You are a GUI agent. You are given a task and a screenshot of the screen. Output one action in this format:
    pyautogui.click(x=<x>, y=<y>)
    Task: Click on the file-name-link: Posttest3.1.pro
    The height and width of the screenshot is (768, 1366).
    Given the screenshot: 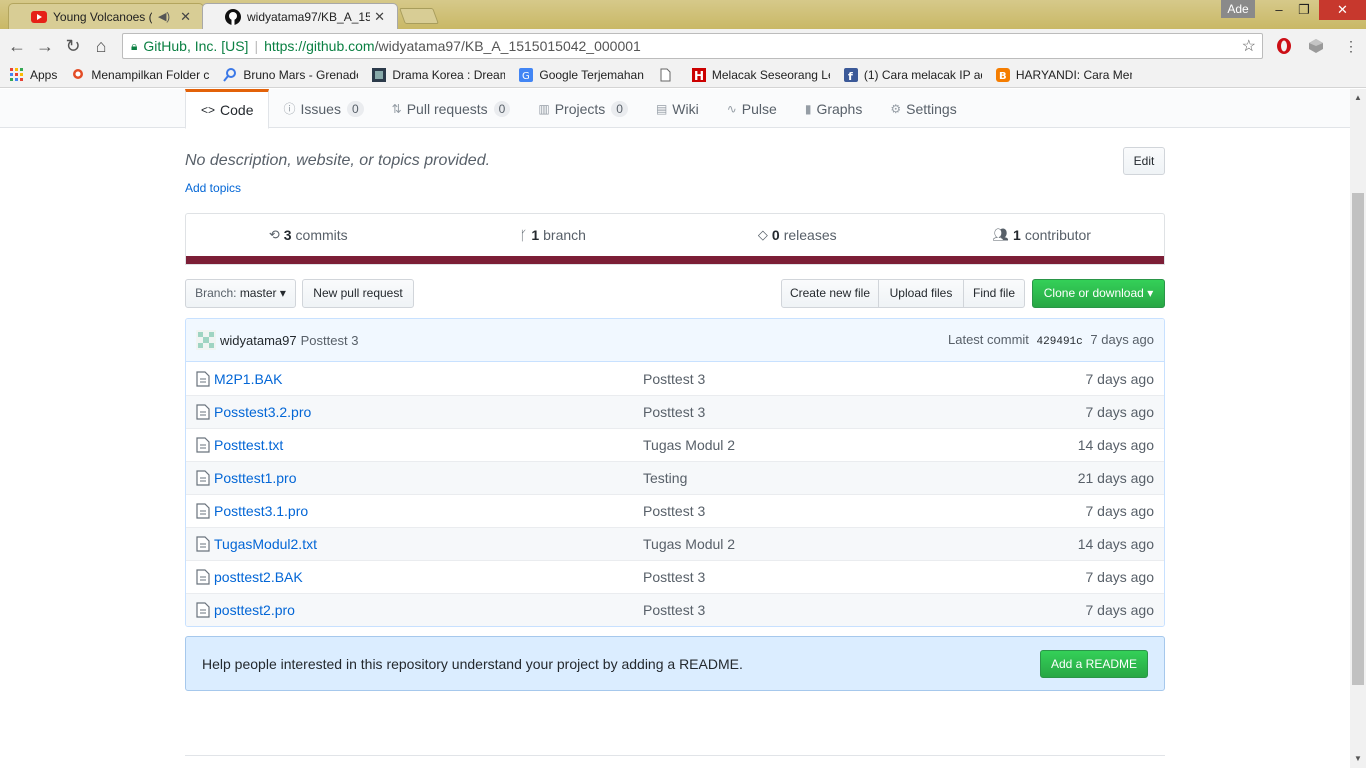 What is the action you would take?
    pyautogui.click(x=428, y=511)
    